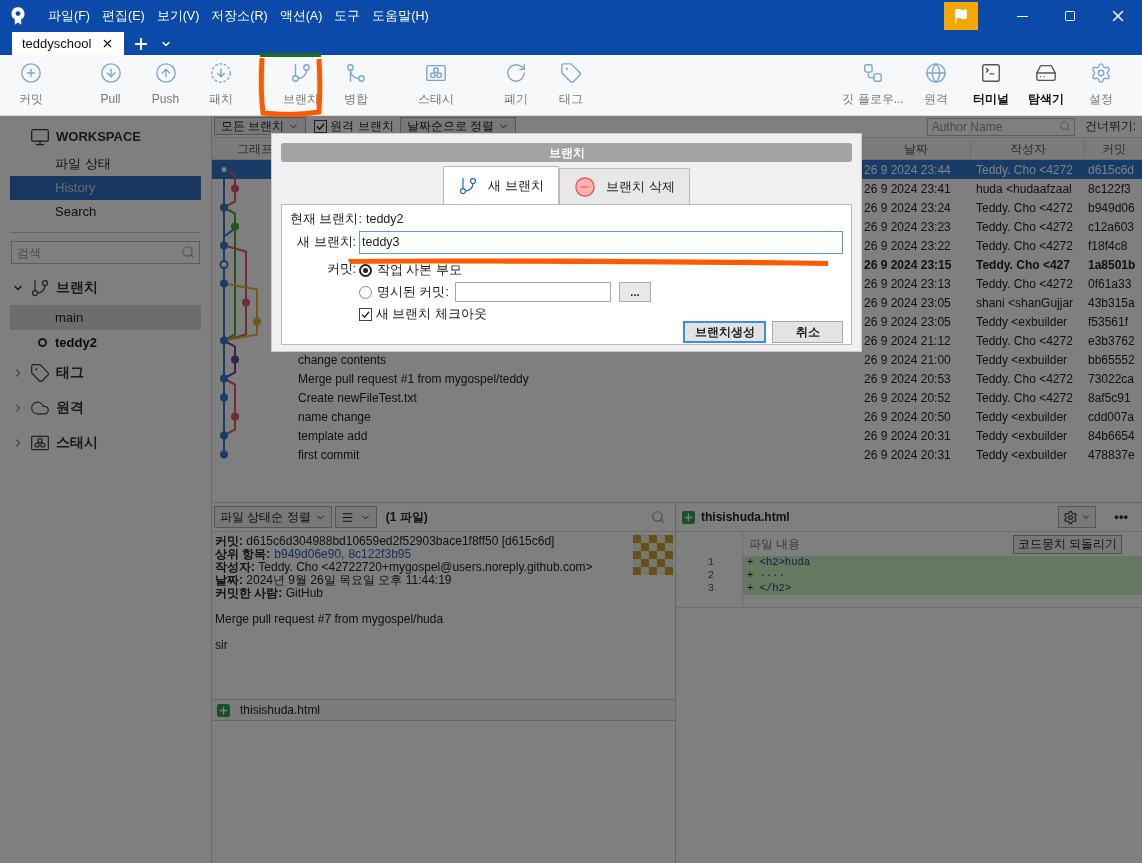 The width and height of the screenshot is (1142, 863). What do you see at coordinates (677, 435) in the screenshot?
I see `commit-row: template add 26 9 2024 20:31 Teddy <exbuilder 84b6654` at bounding box center [677, 435].